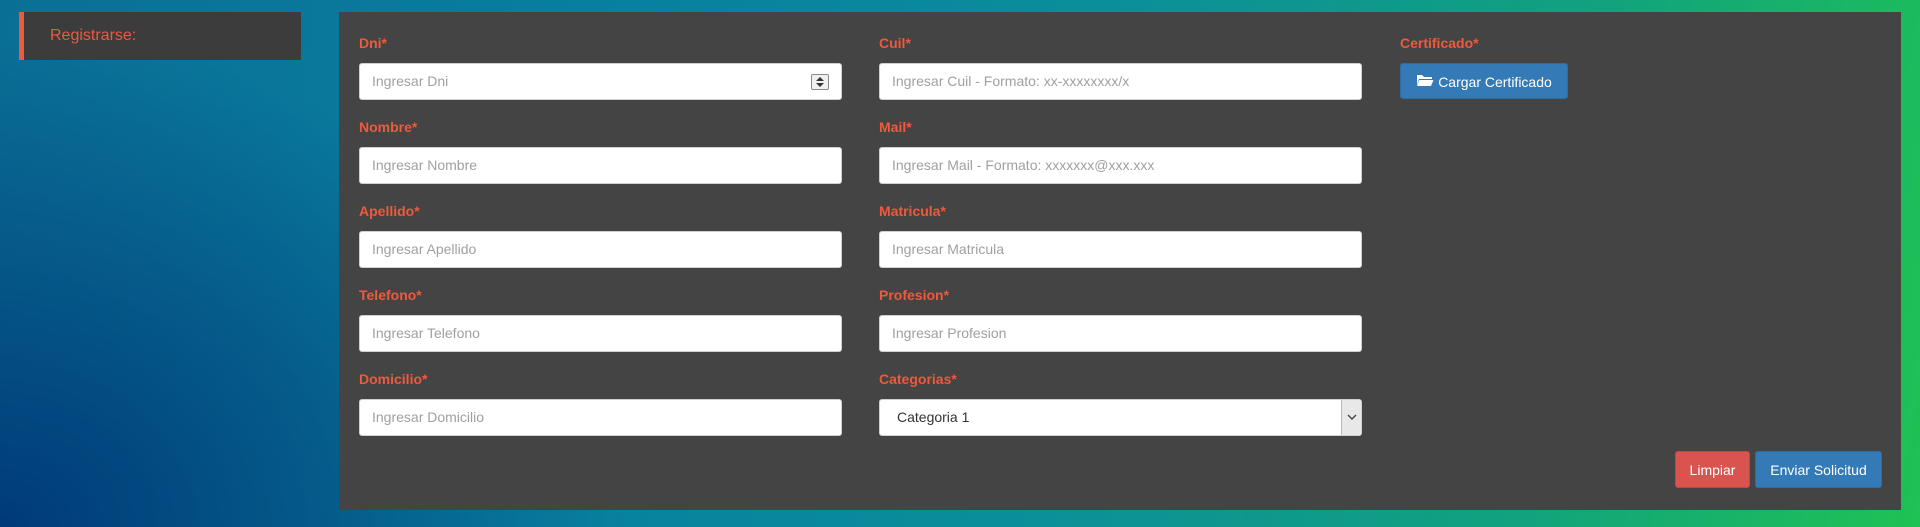 The image size is (1920, 527). I want to click on matricula-placeholder: Ingresar Matricula, so click(948, 249).